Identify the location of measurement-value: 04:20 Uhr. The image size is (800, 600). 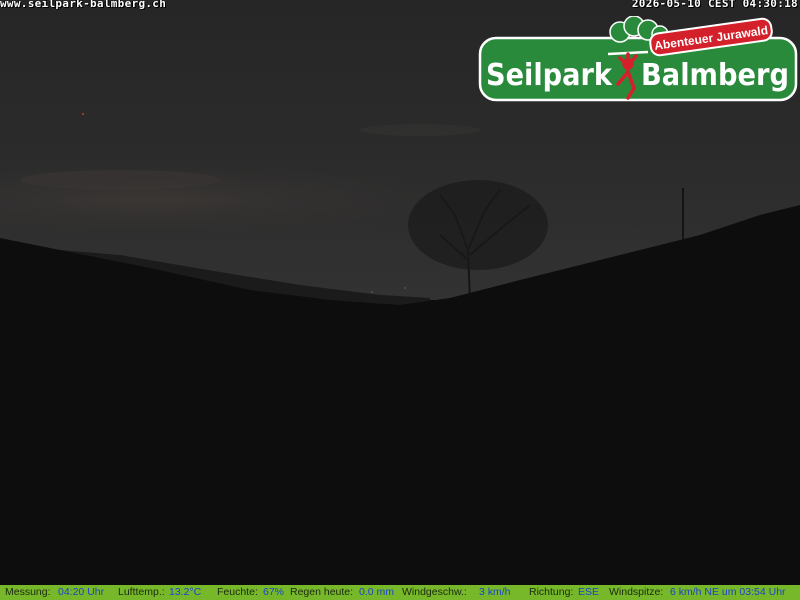
(81, 592).